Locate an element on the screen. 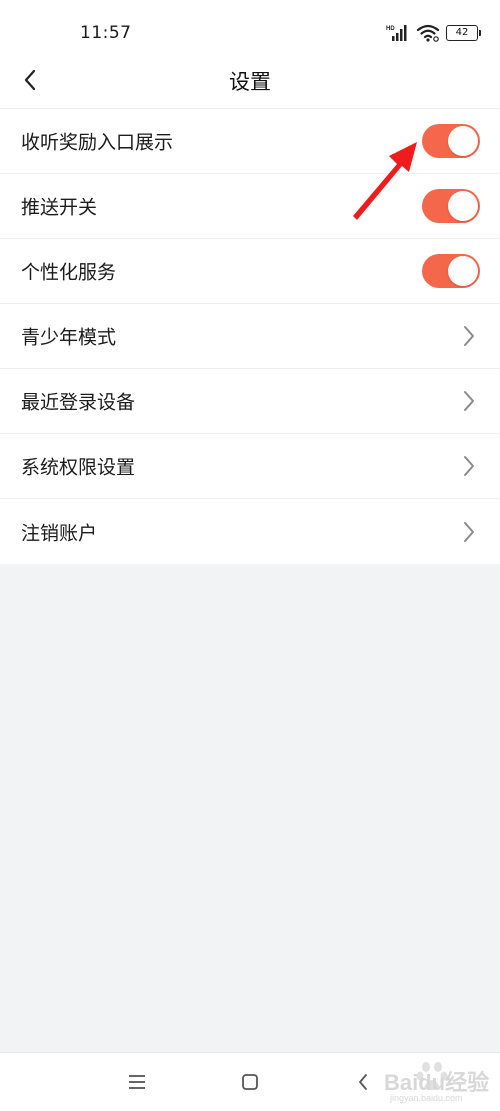 The image size is (500, 1111). status-icons: HD 42 is located at coordinates (433, 33).